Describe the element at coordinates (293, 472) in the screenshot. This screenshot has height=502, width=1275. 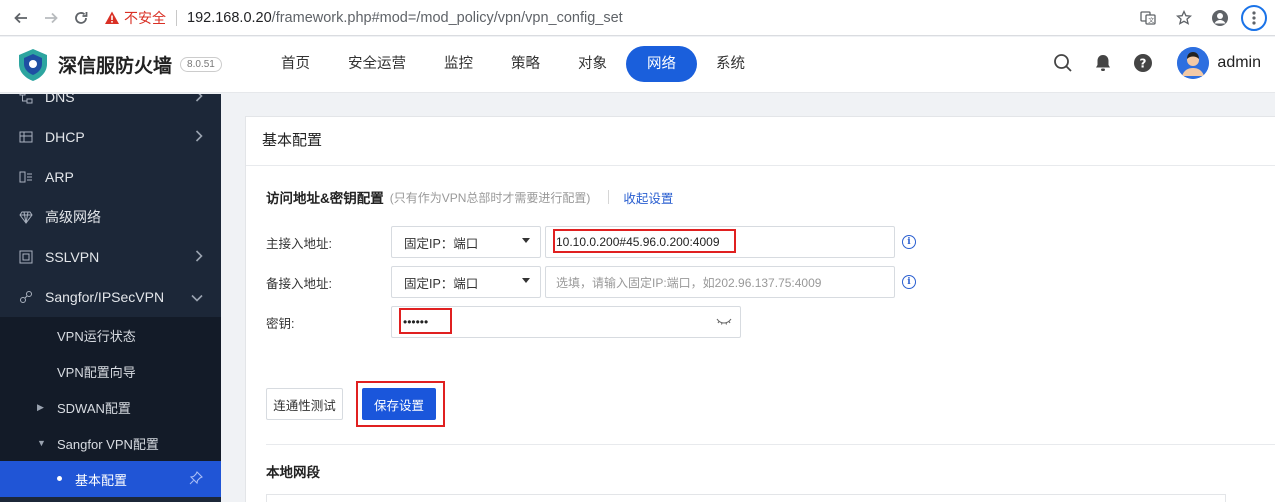
I see `local-segment-title: 本地网段` at that location.